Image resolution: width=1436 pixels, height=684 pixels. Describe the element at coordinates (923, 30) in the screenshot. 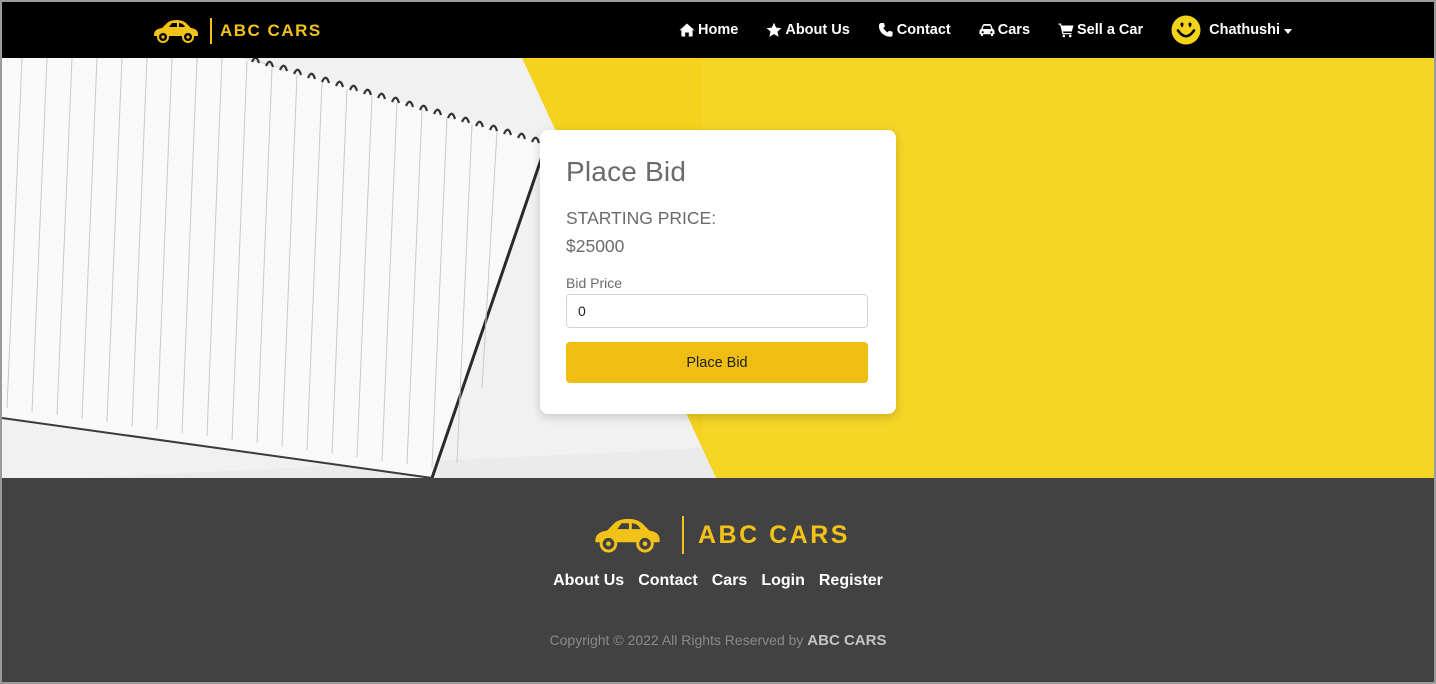

I see `nav-contact-label: Contact` at that location.